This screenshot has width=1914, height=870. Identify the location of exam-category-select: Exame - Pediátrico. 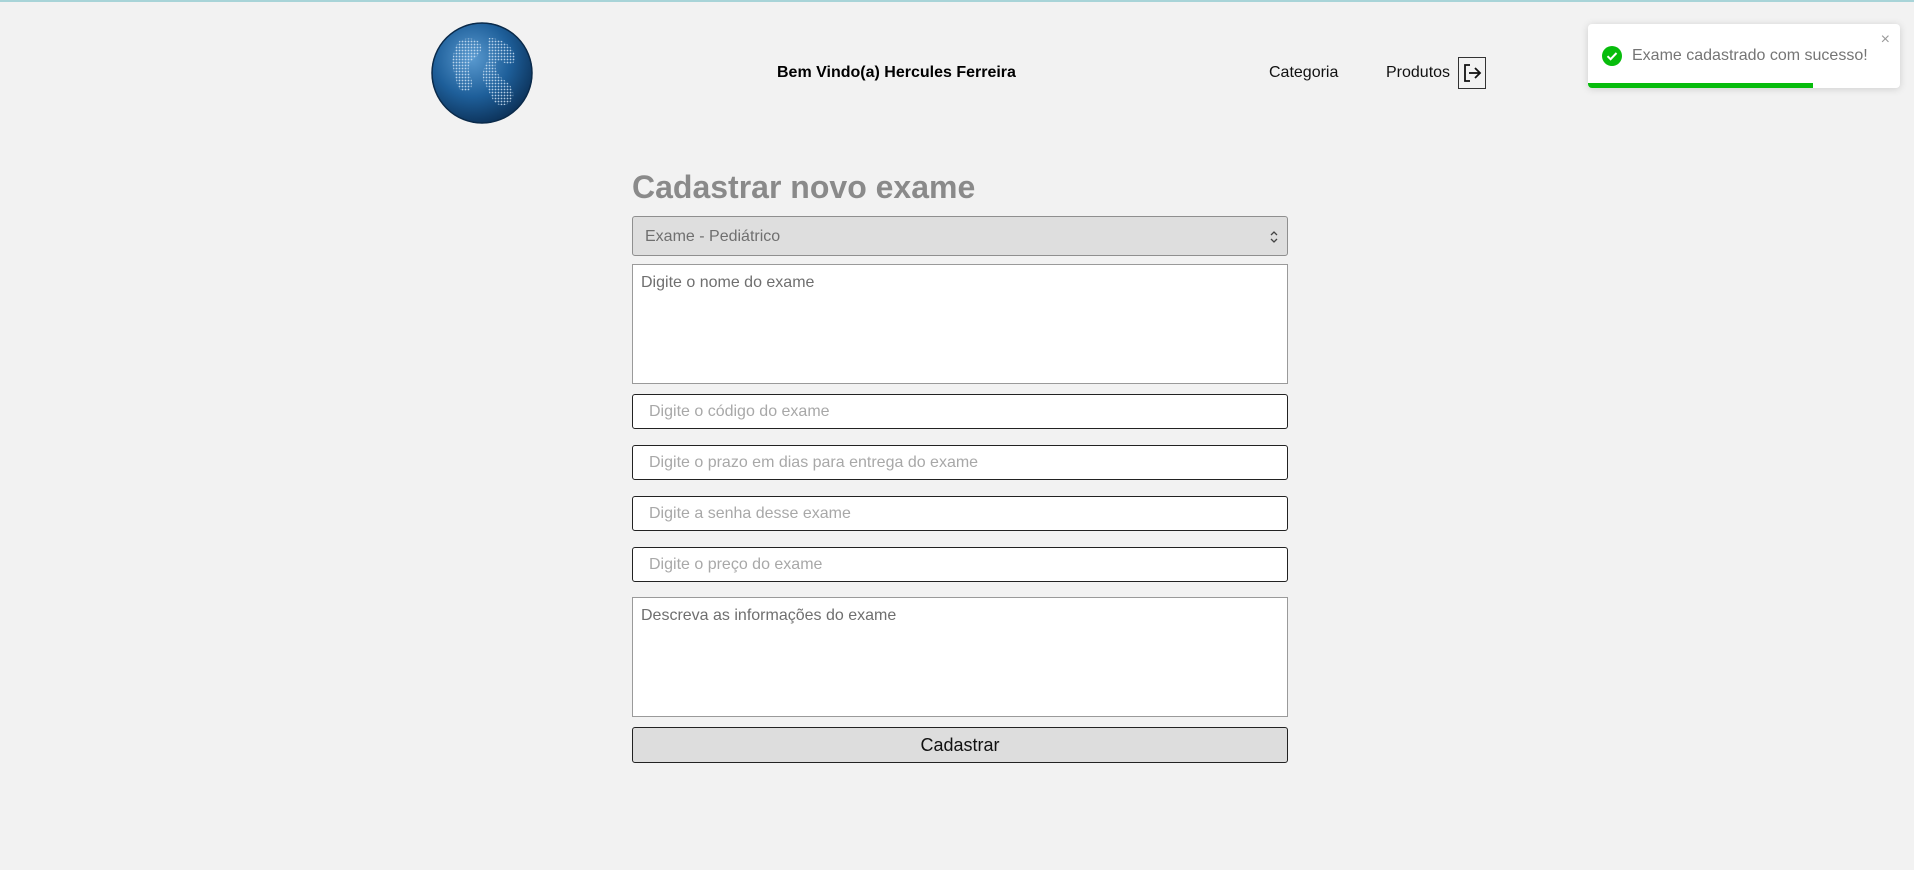
(960, 236).